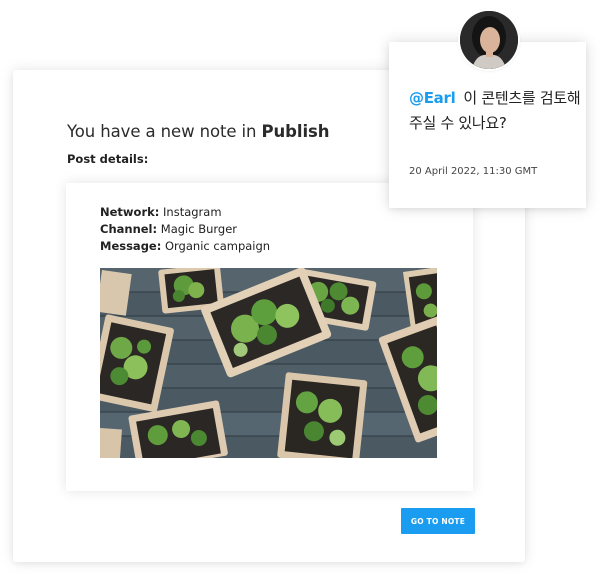  What do you see at coordinates (495, 111) in the screenshot?
I see `comment-message: @Earl 이 콘텐츠를 검토해주실 수 있나요?` at bounding box center [495, 111].